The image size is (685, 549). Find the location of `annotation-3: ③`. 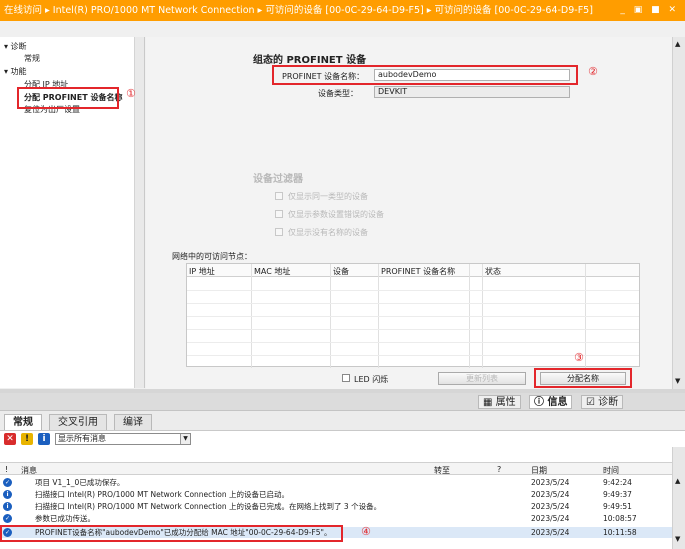

annotation-3: ③ is located at coordinates (579, 357).